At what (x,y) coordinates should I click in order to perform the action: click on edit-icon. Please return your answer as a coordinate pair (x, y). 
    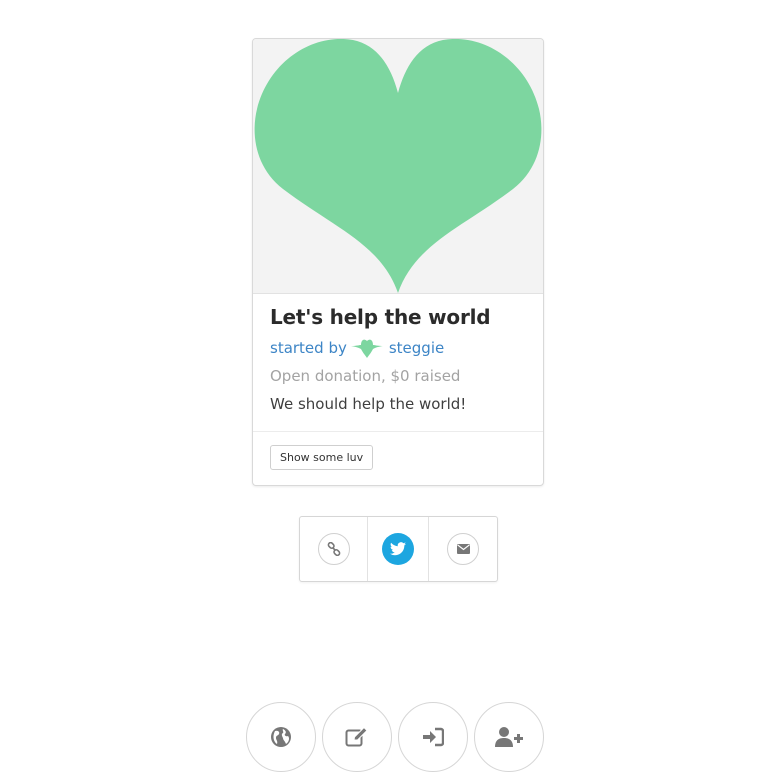
    Looking at the image, I should click on (356, 736).